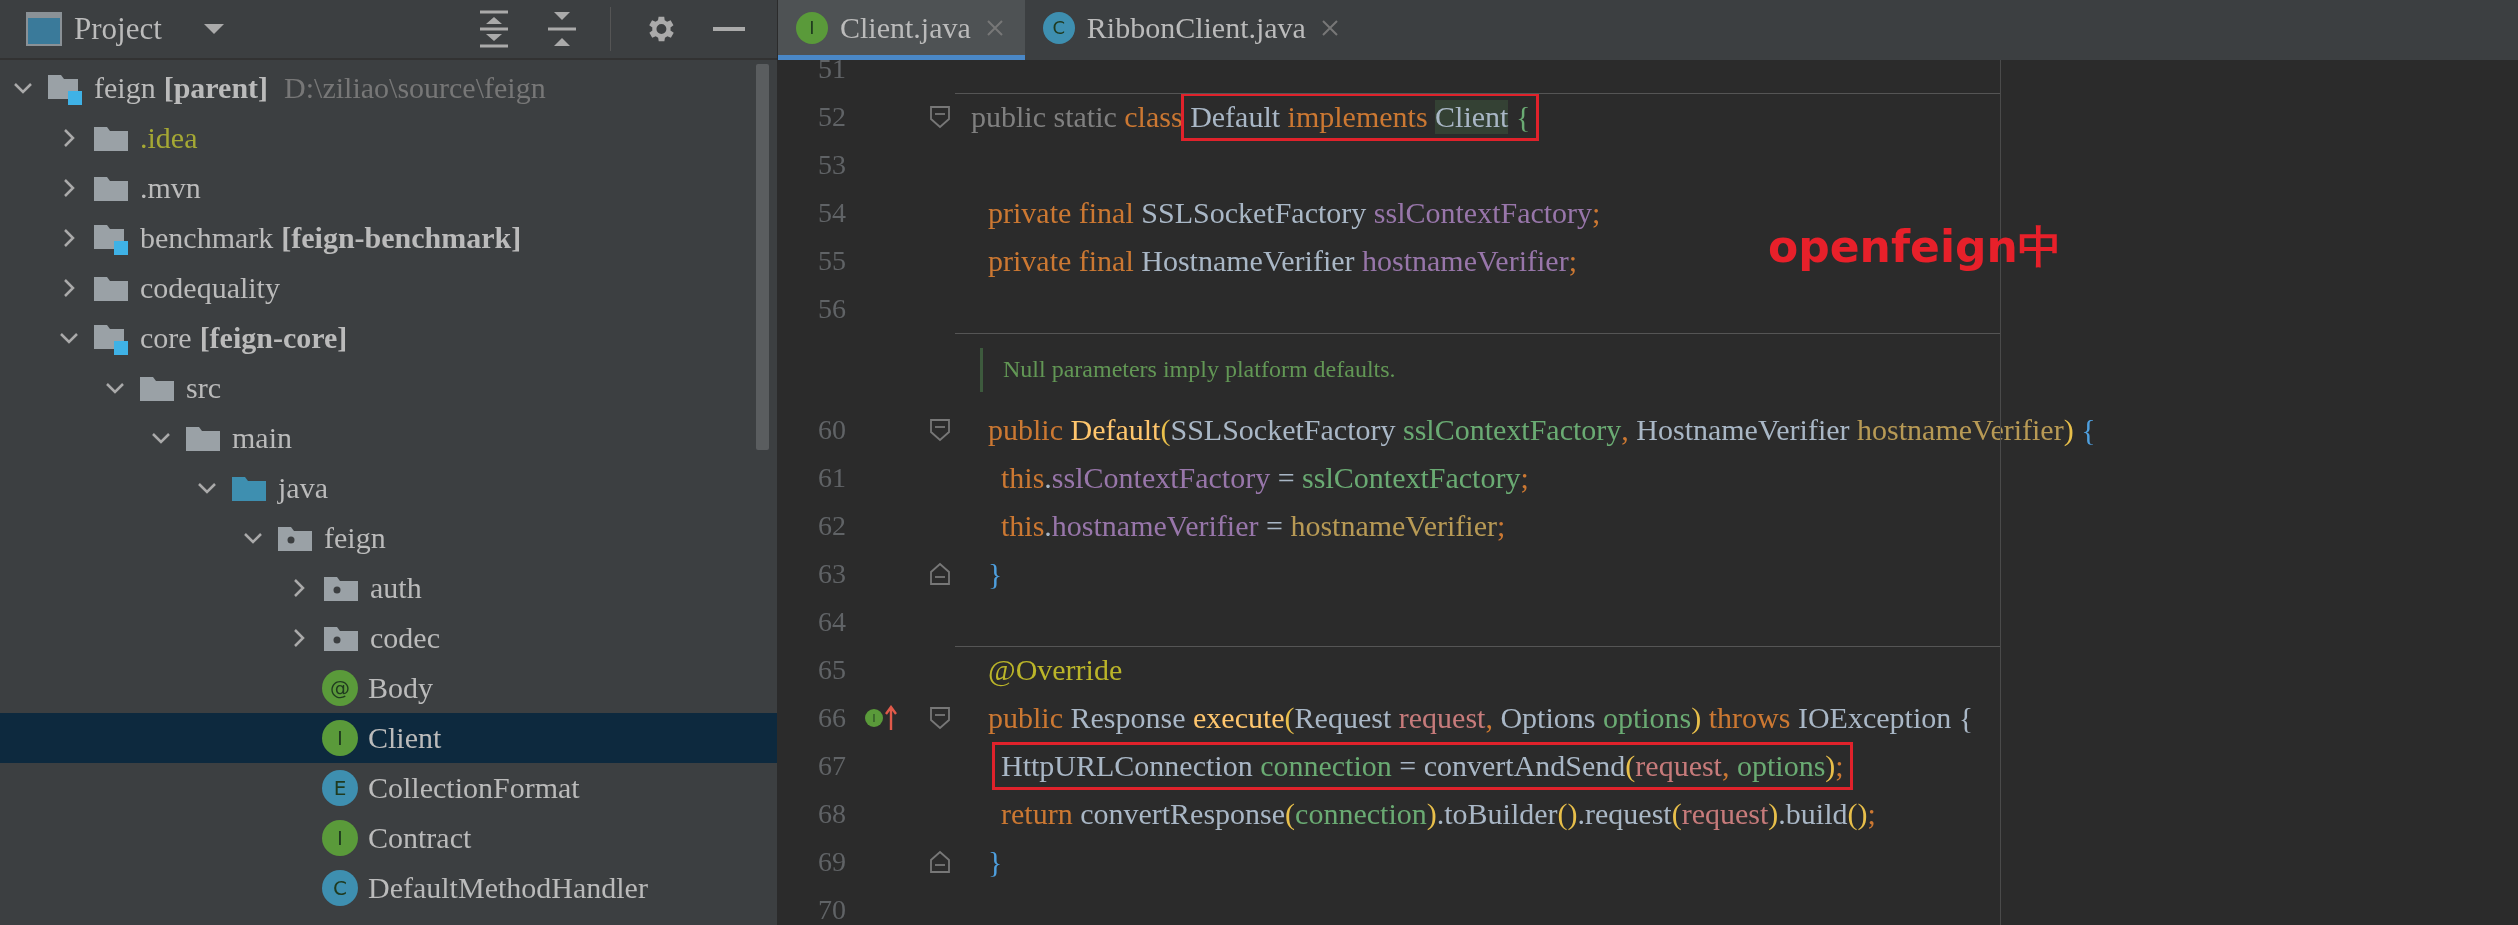 The image size is (2518, 925). I want to click on module-name: [feign-benchmark], so click(401, 238).